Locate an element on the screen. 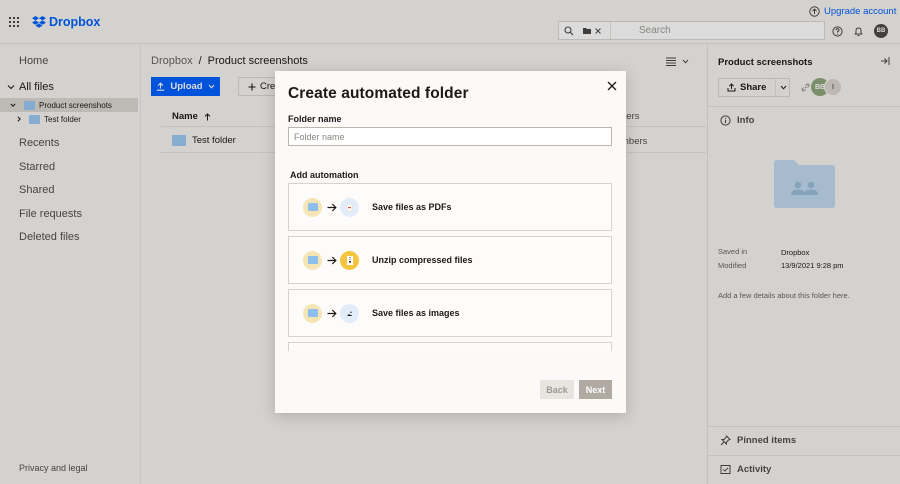 The image size is (900, 484). pdf-icon is located at coordinates (349, 207).